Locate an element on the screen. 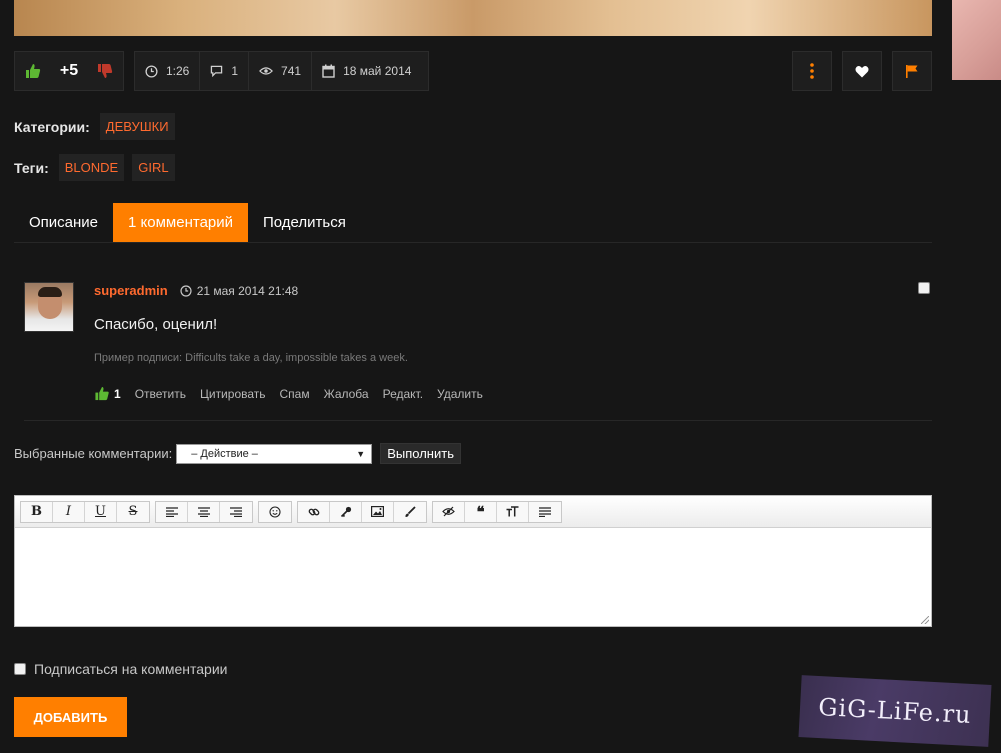 The width and height of the screenshot is (1001, 753). comment-like-button: 1 is located at coordinates (107, 393).